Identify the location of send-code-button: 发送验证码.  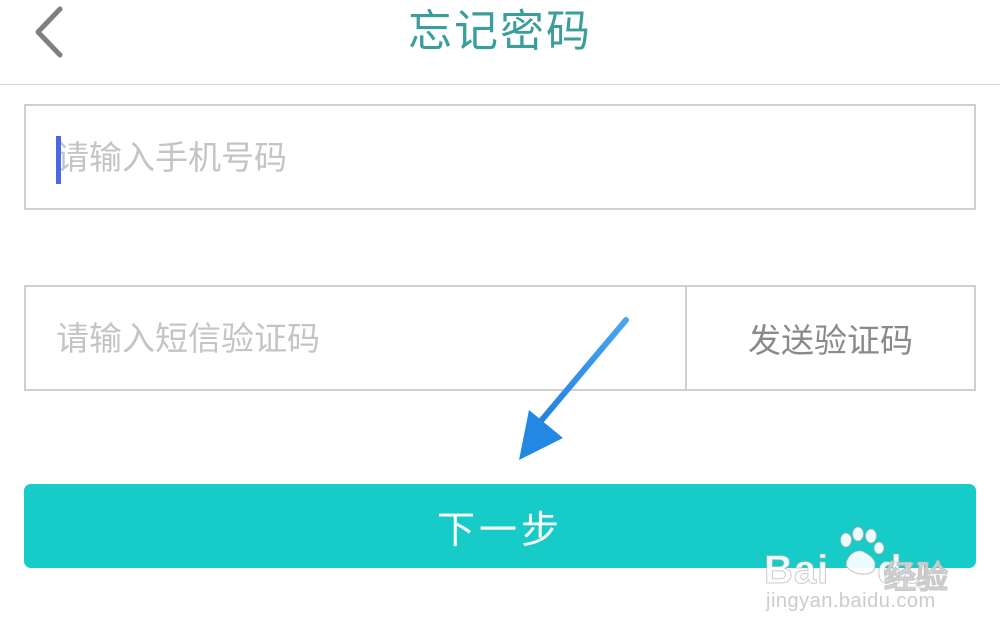
(830, 338).